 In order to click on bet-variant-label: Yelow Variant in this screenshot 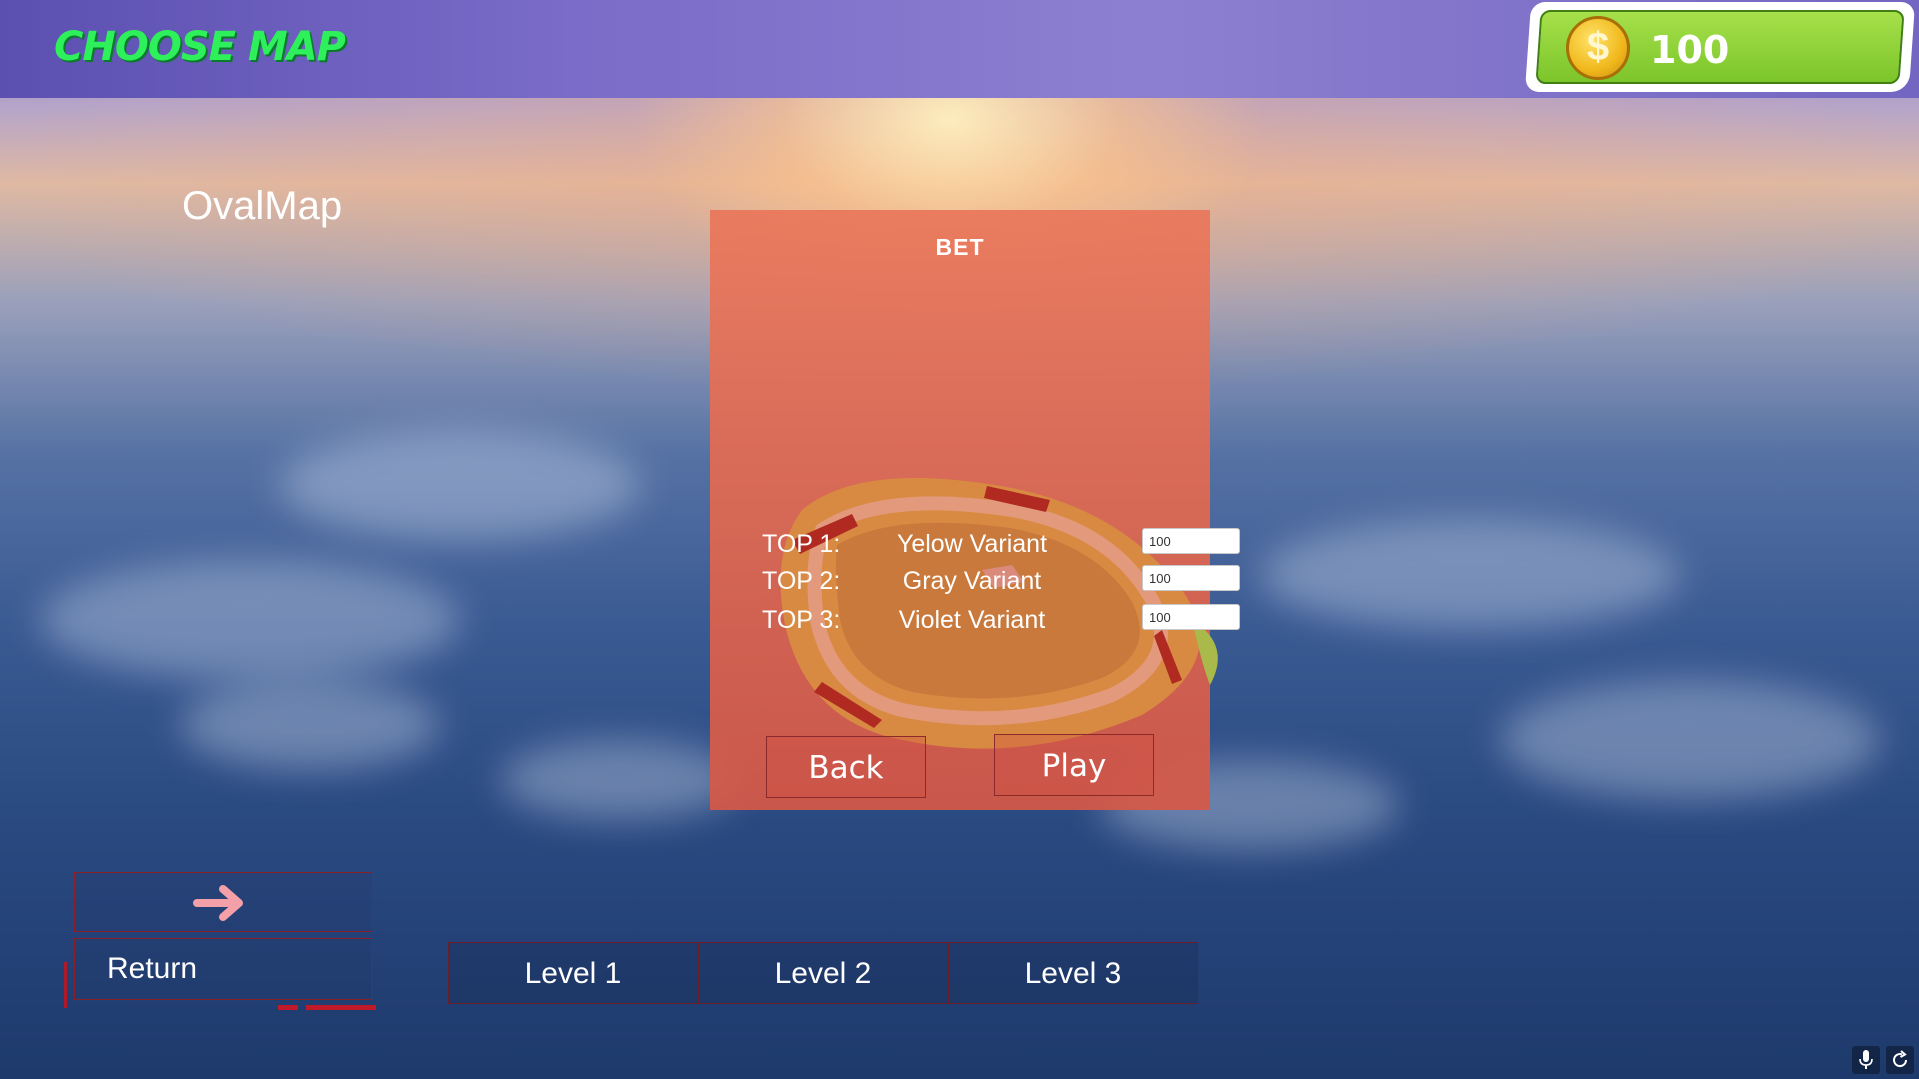, I will do `click(972, 544)`.